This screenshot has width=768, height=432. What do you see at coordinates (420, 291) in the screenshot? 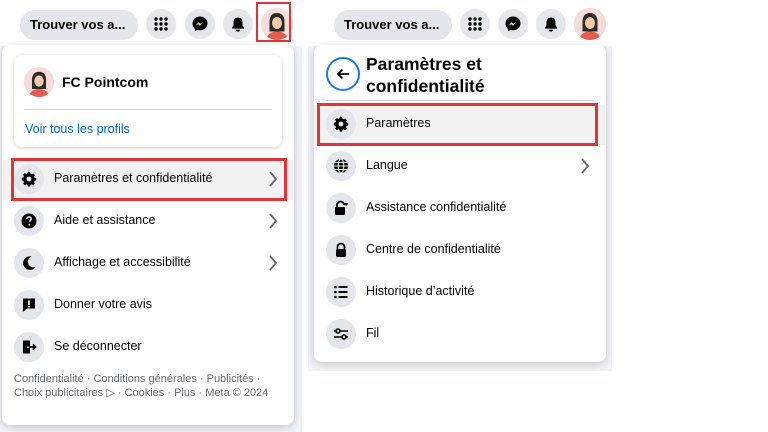
I see `submenu-item-label: Historique d’activité` at bounding box center [420, 291].